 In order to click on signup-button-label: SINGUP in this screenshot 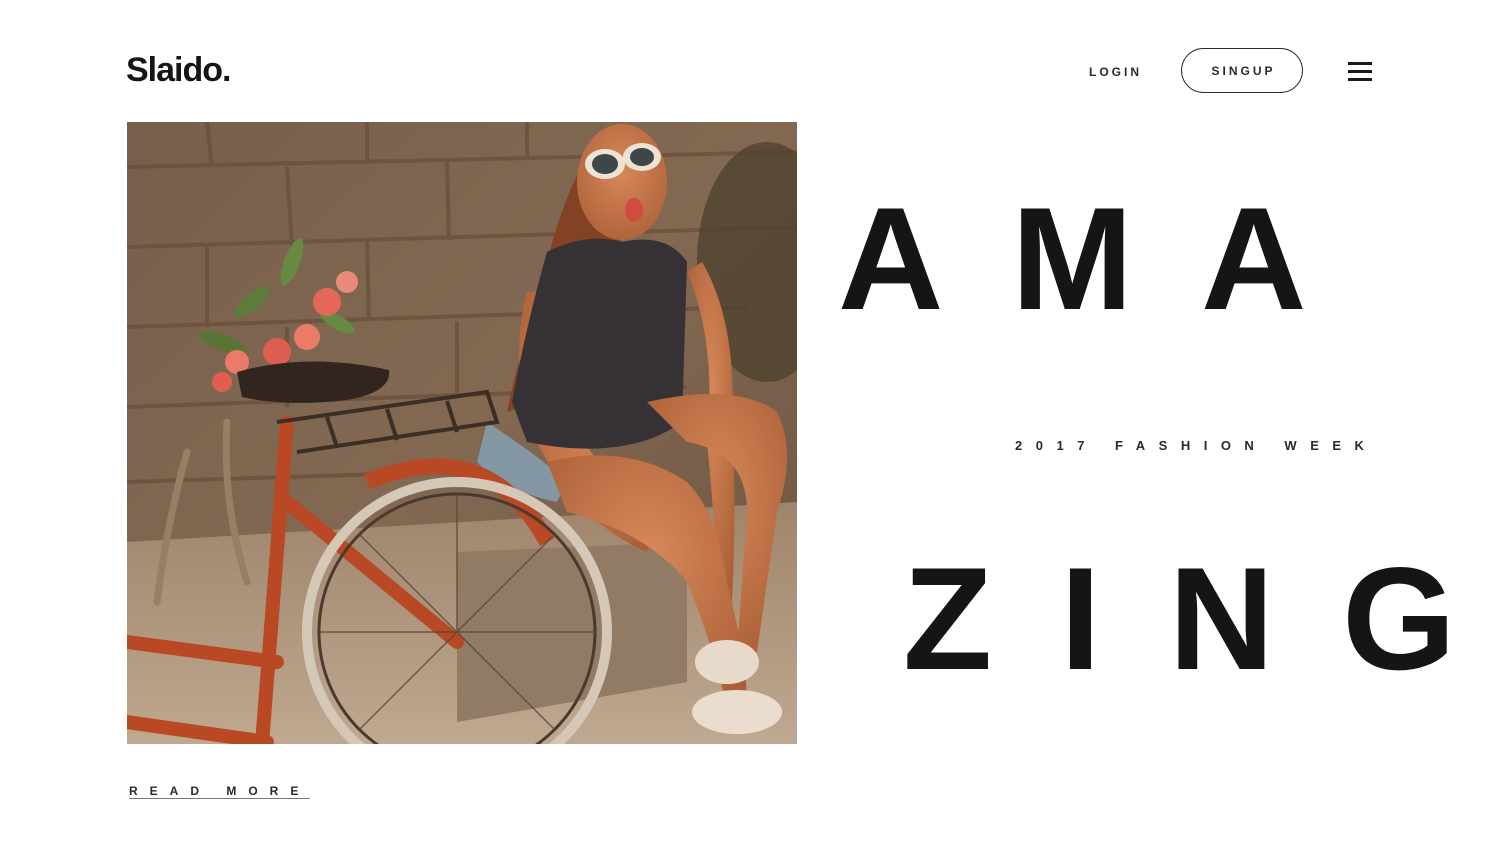, I will do `click(1243, 70)`.